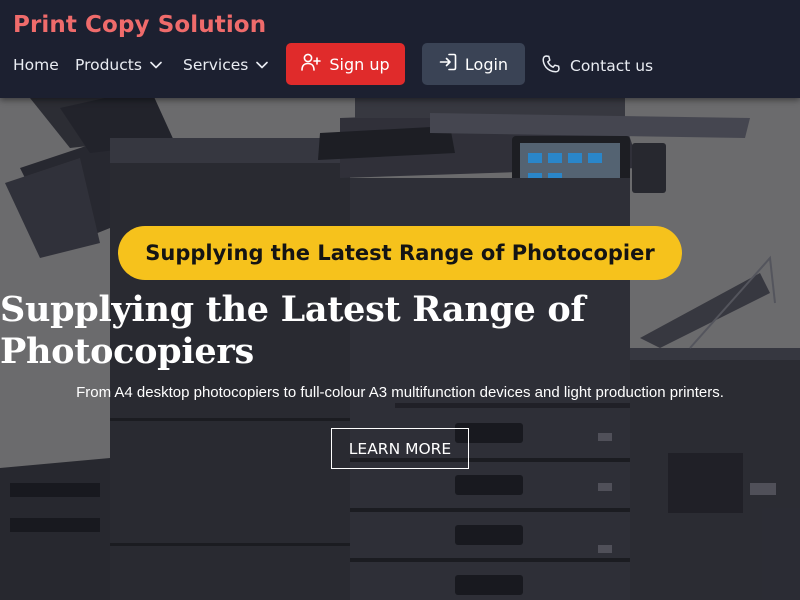 The image size is (800, 600). What do you see at coordinates (108, 65) in the screenshot?
I see `nav-products-label: Products` at bounding box center [108, 65].